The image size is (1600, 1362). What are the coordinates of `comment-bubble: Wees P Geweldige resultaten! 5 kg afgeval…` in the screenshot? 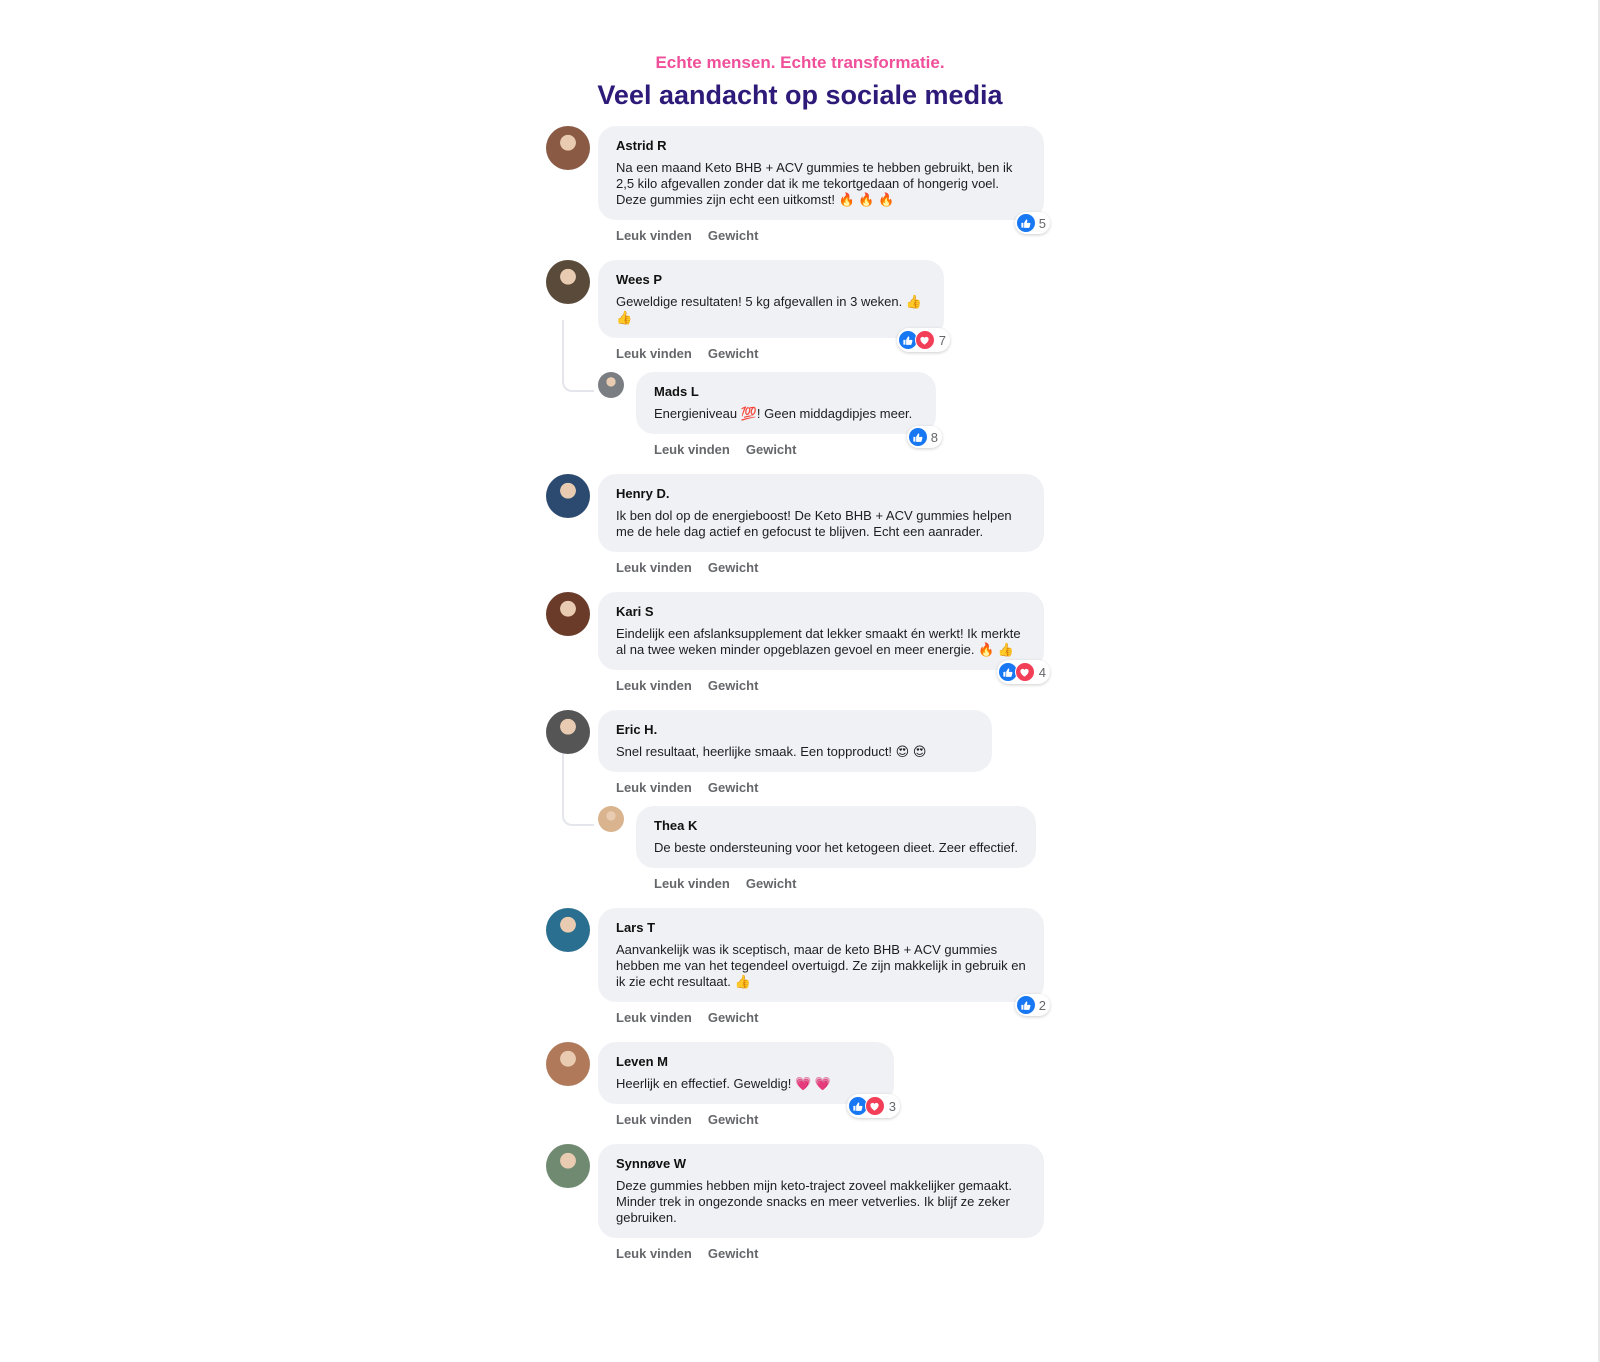 It's located at (774, 306).